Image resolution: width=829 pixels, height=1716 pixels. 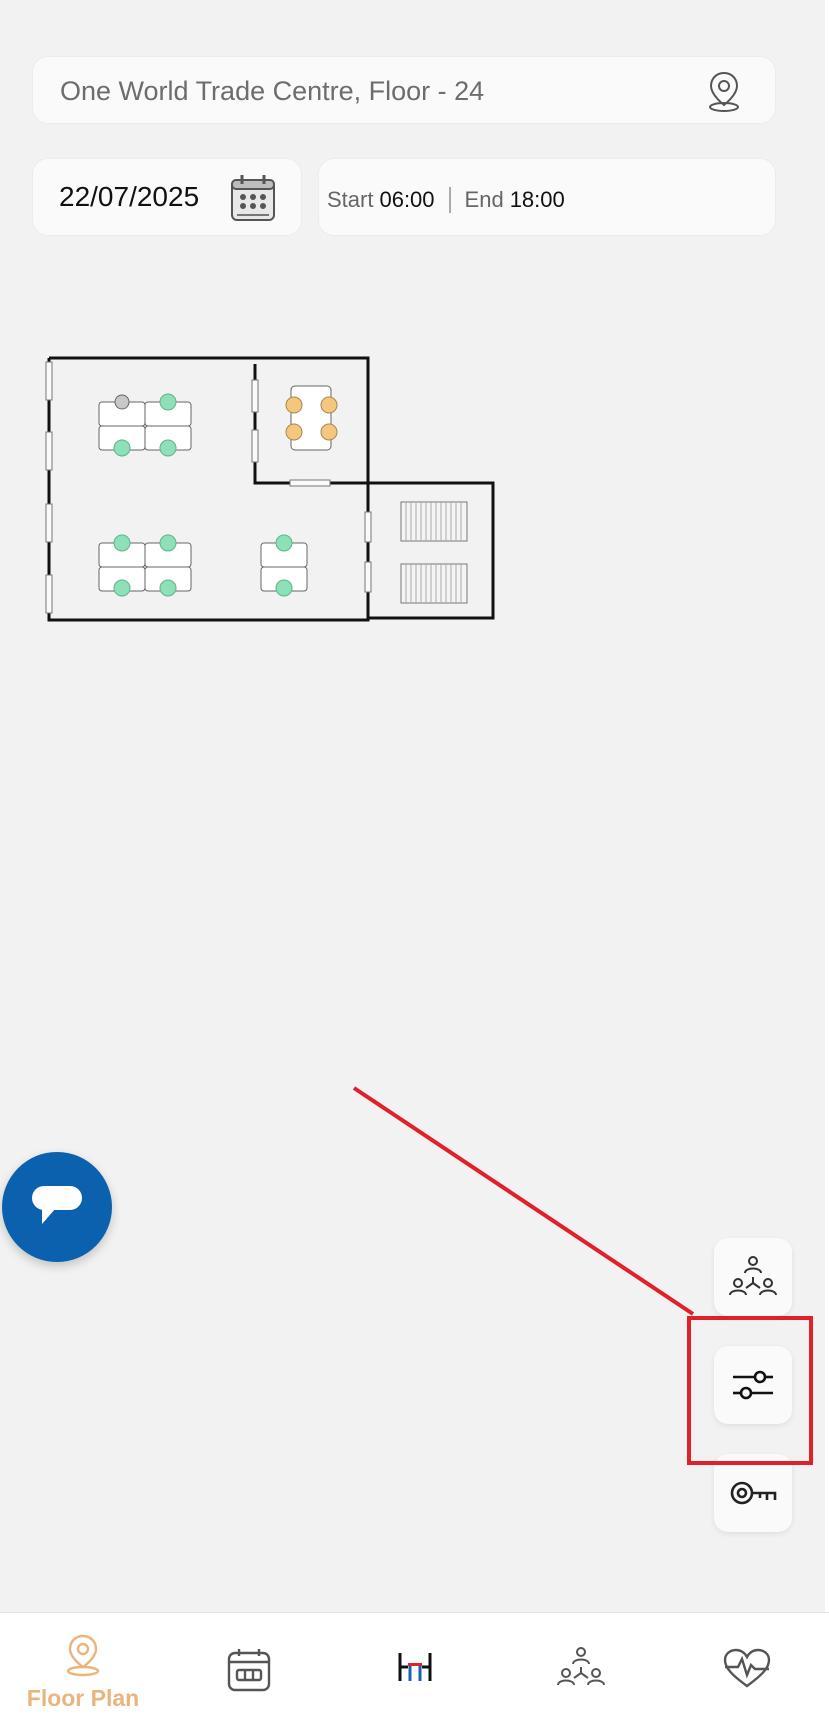 I want to click on chat-bubble-icon, so click(x=57, y=1205).